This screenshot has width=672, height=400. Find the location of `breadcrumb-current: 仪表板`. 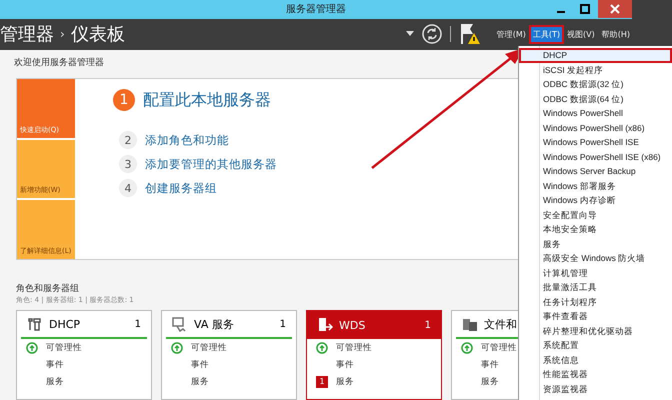

breadcrumb-current: 仪表板 is located at coordinates (97, 34).